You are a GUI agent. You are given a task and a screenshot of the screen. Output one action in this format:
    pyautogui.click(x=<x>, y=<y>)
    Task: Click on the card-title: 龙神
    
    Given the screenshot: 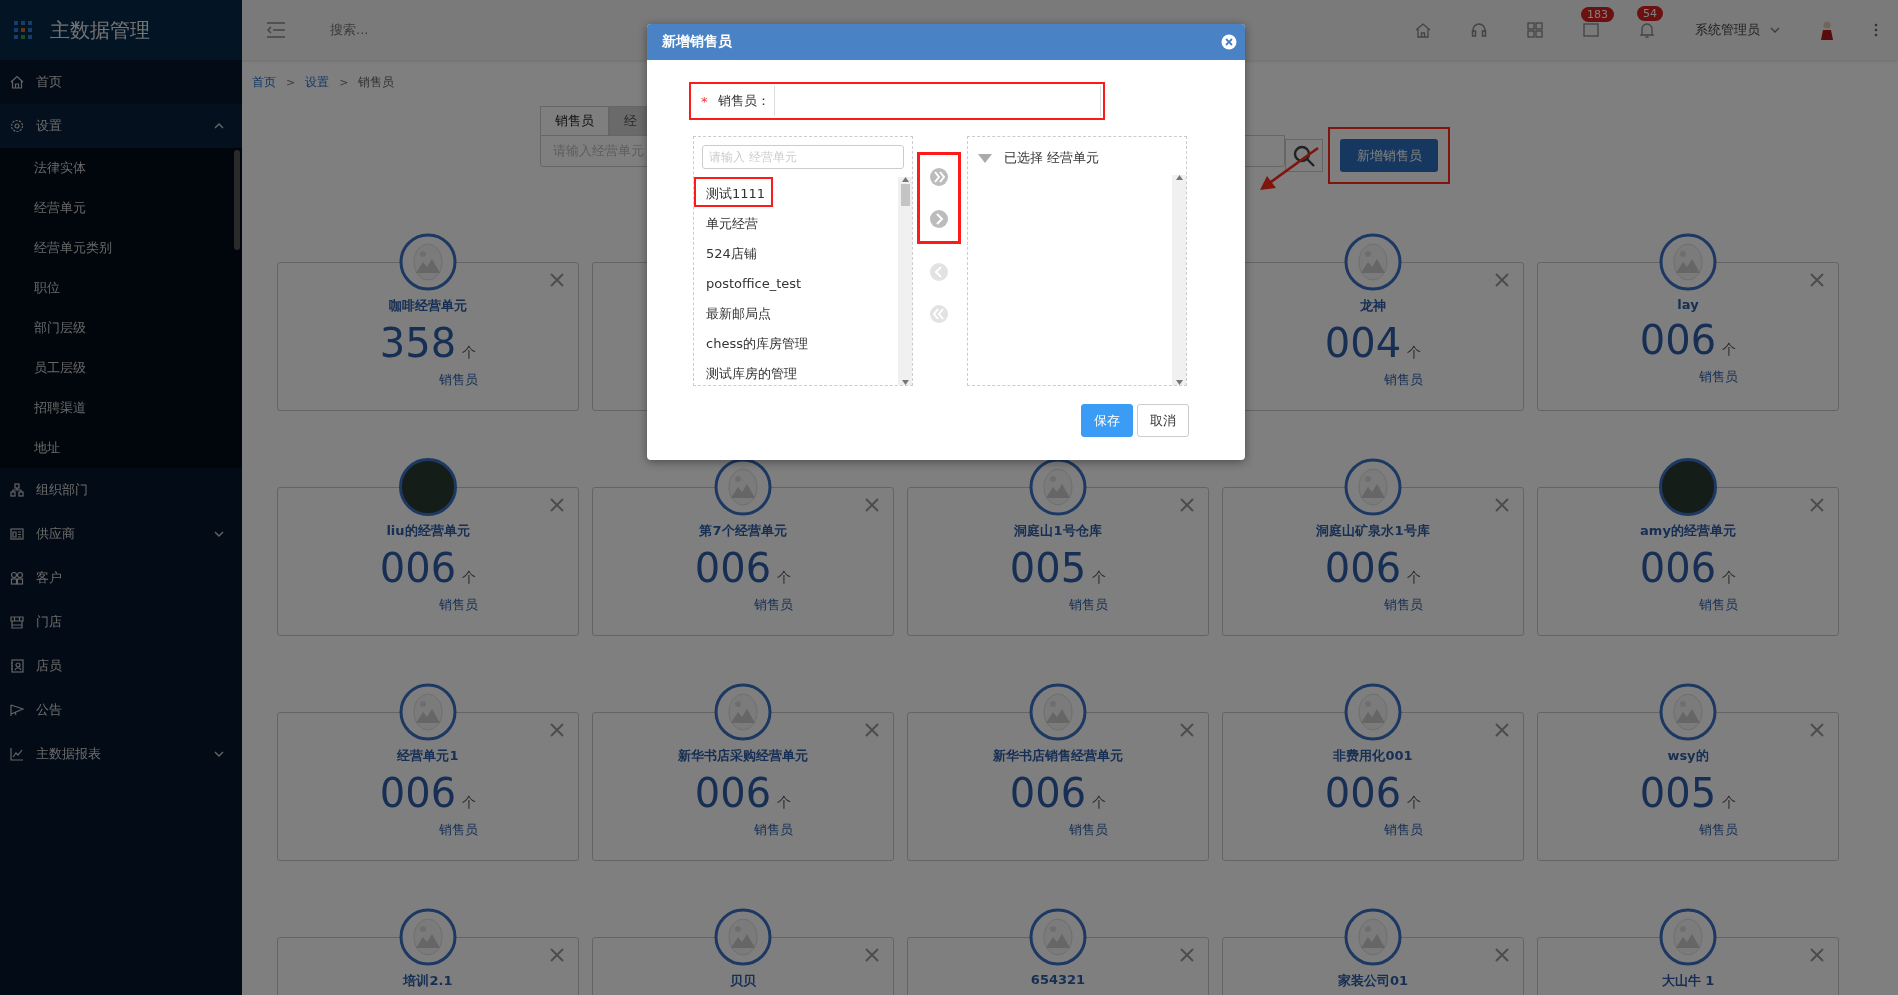 What is the action you would take?
    pyautogui.click(x=1373, y=306)
    